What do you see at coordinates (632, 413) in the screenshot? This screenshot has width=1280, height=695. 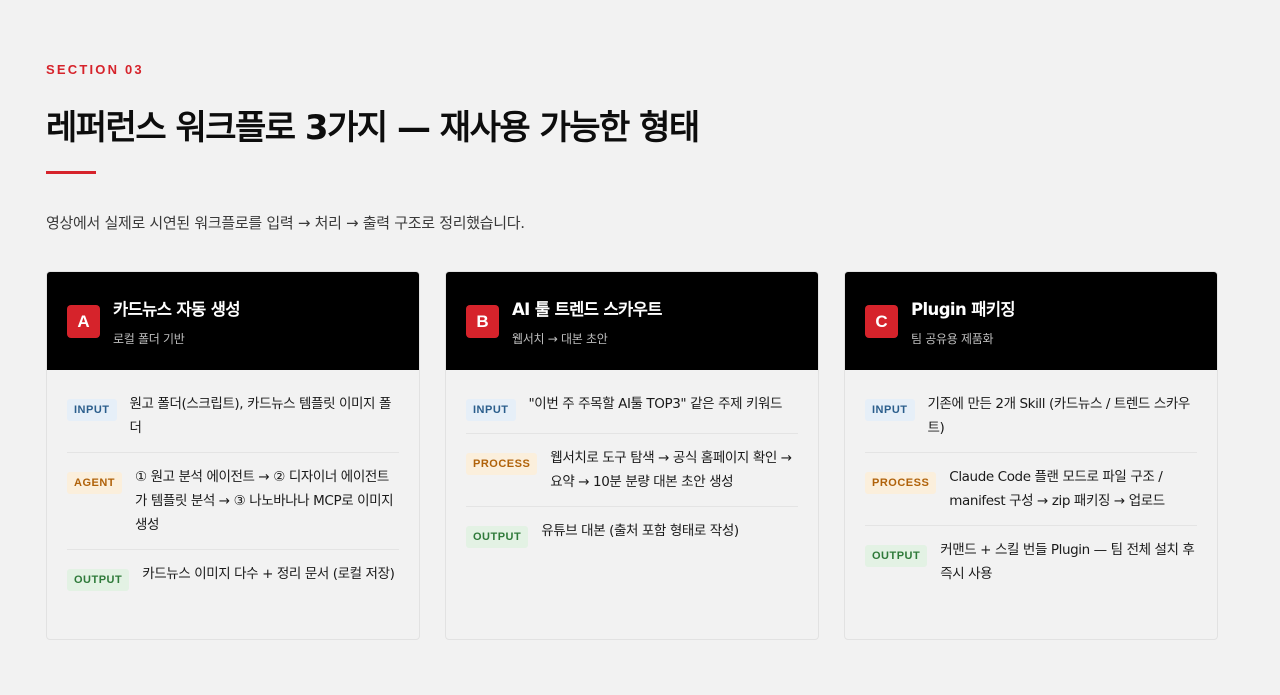 I see `workflow-row: INPUT "이번 주 주목할 AI툴 TOP3" 같은 주제 키워드` at bounding box center [632, 413].